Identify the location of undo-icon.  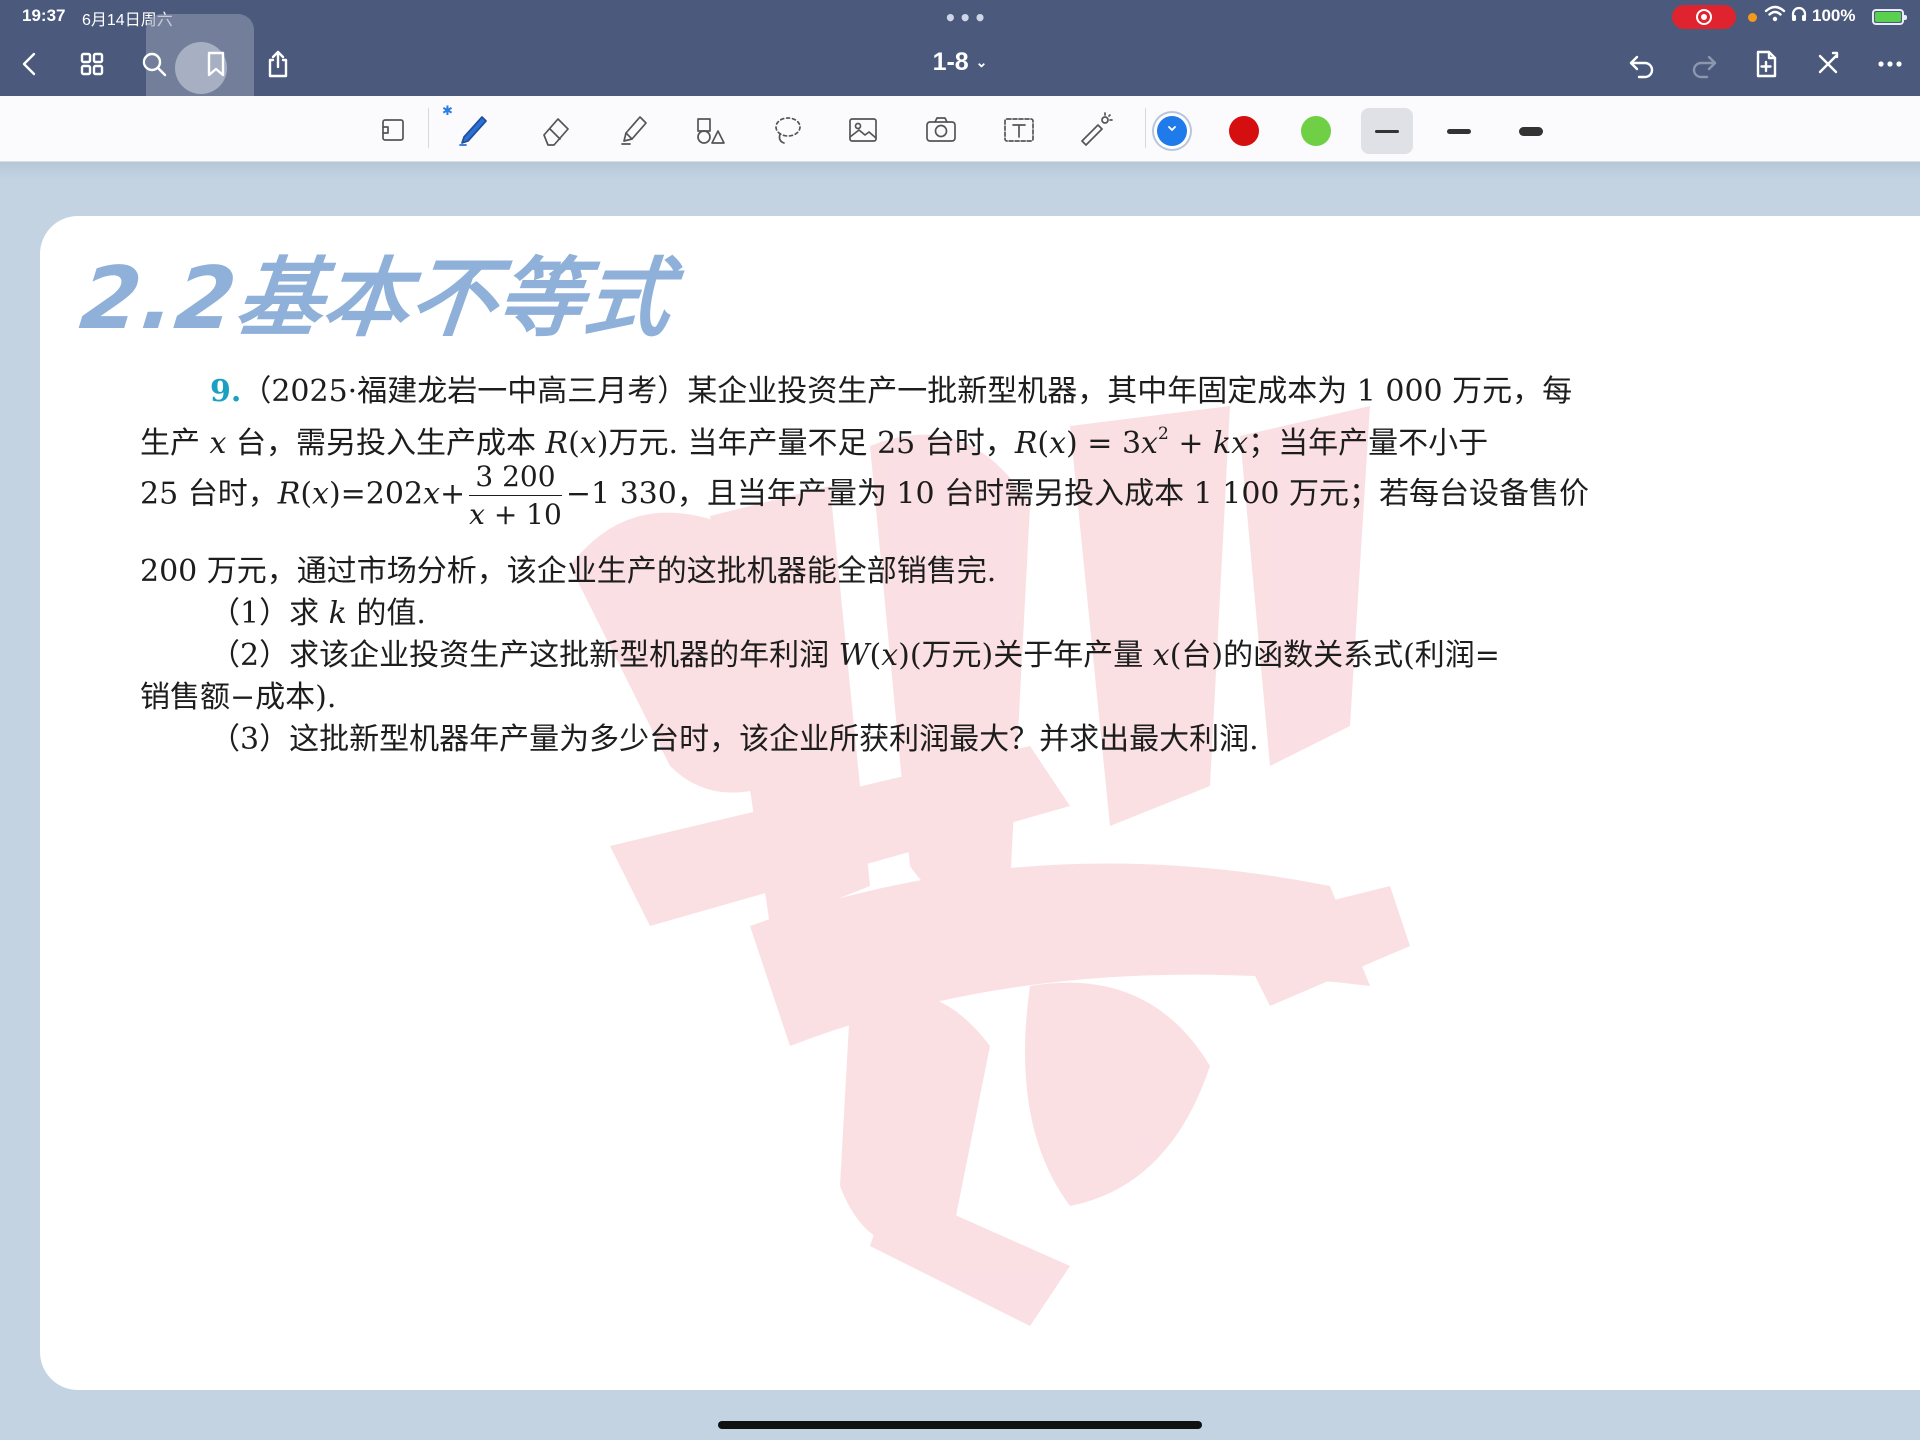
(1642, 64).